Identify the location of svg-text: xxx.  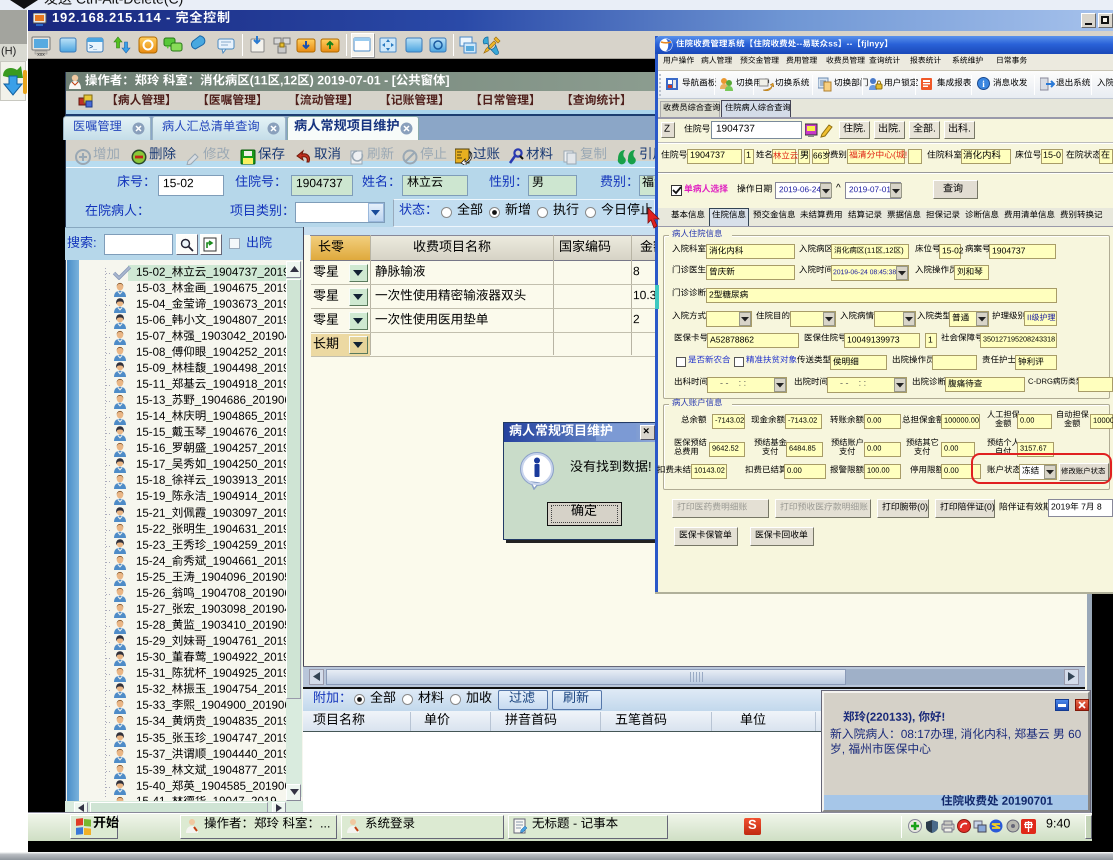
(41, 54).